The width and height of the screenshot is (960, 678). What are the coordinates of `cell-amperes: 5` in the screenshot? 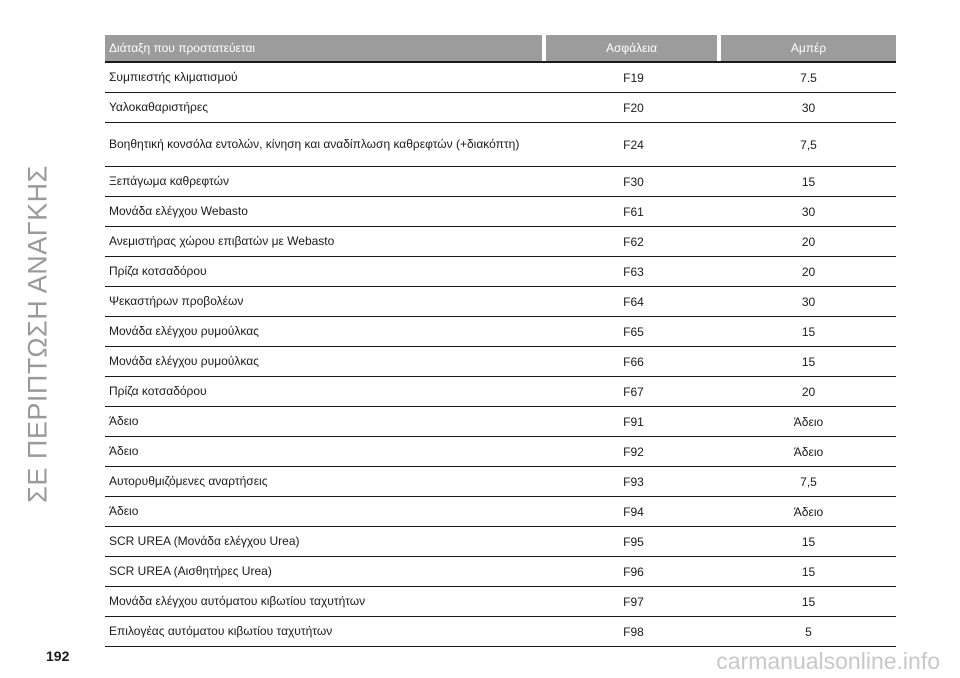 It's located at (808, 631).